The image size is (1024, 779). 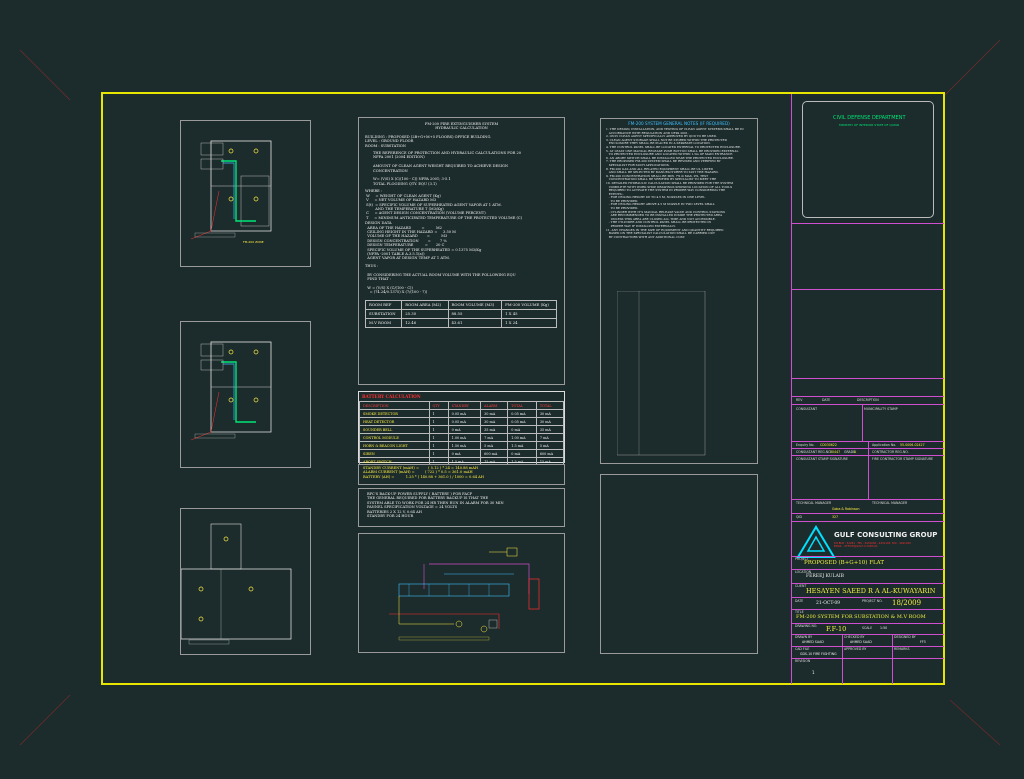 What do you see at coordinates (884, 445) in the screenshot?
I see `application-label: Application No.` at bounding box center [884, 445].